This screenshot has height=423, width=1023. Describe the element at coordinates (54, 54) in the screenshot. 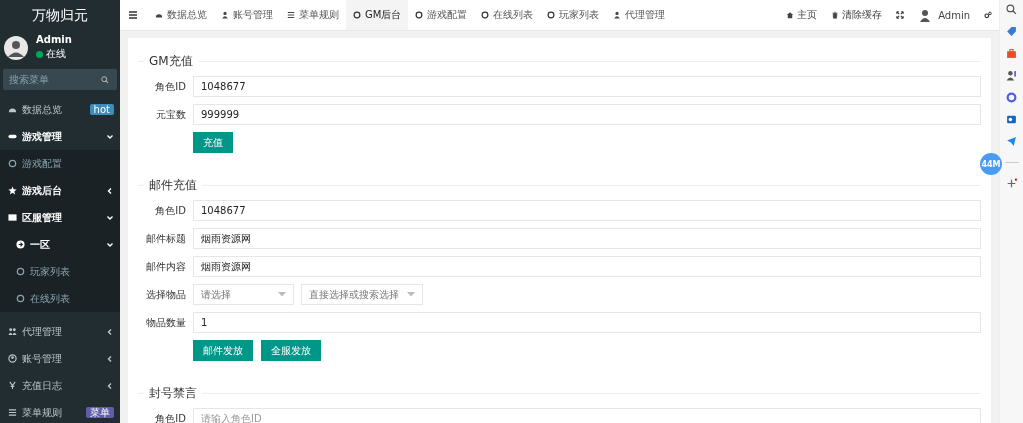

I see `user-status: 在线` at that location.